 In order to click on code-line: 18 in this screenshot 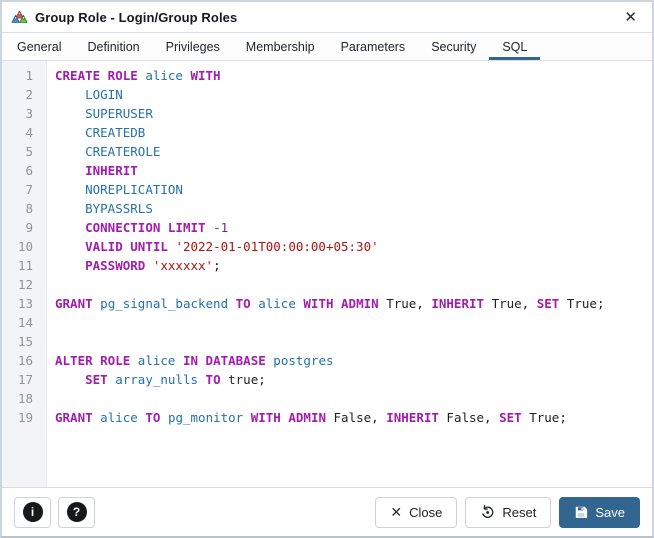, I will do `click(327, 398)`.